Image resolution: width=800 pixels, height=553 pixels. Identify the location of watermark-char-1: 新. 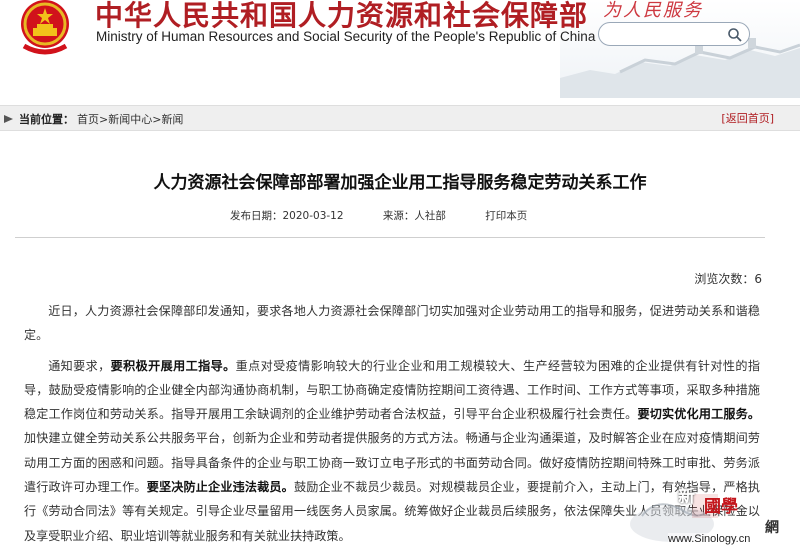
(686, 497).